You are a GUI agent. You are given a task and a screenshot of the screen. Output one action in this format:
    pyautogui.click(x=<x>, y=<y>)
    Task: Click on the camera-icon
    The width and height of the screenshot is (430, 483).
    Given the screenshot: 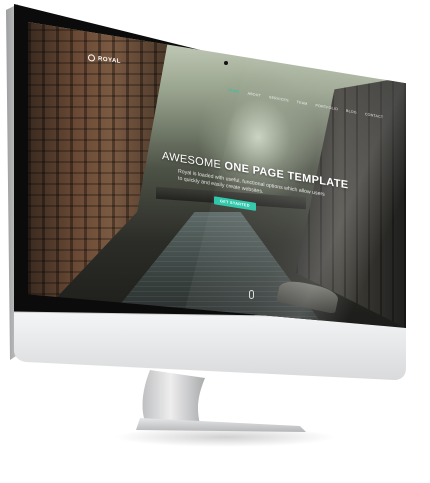 What is the action you would take?
    pyautogui.click(x=226, y=63)
    